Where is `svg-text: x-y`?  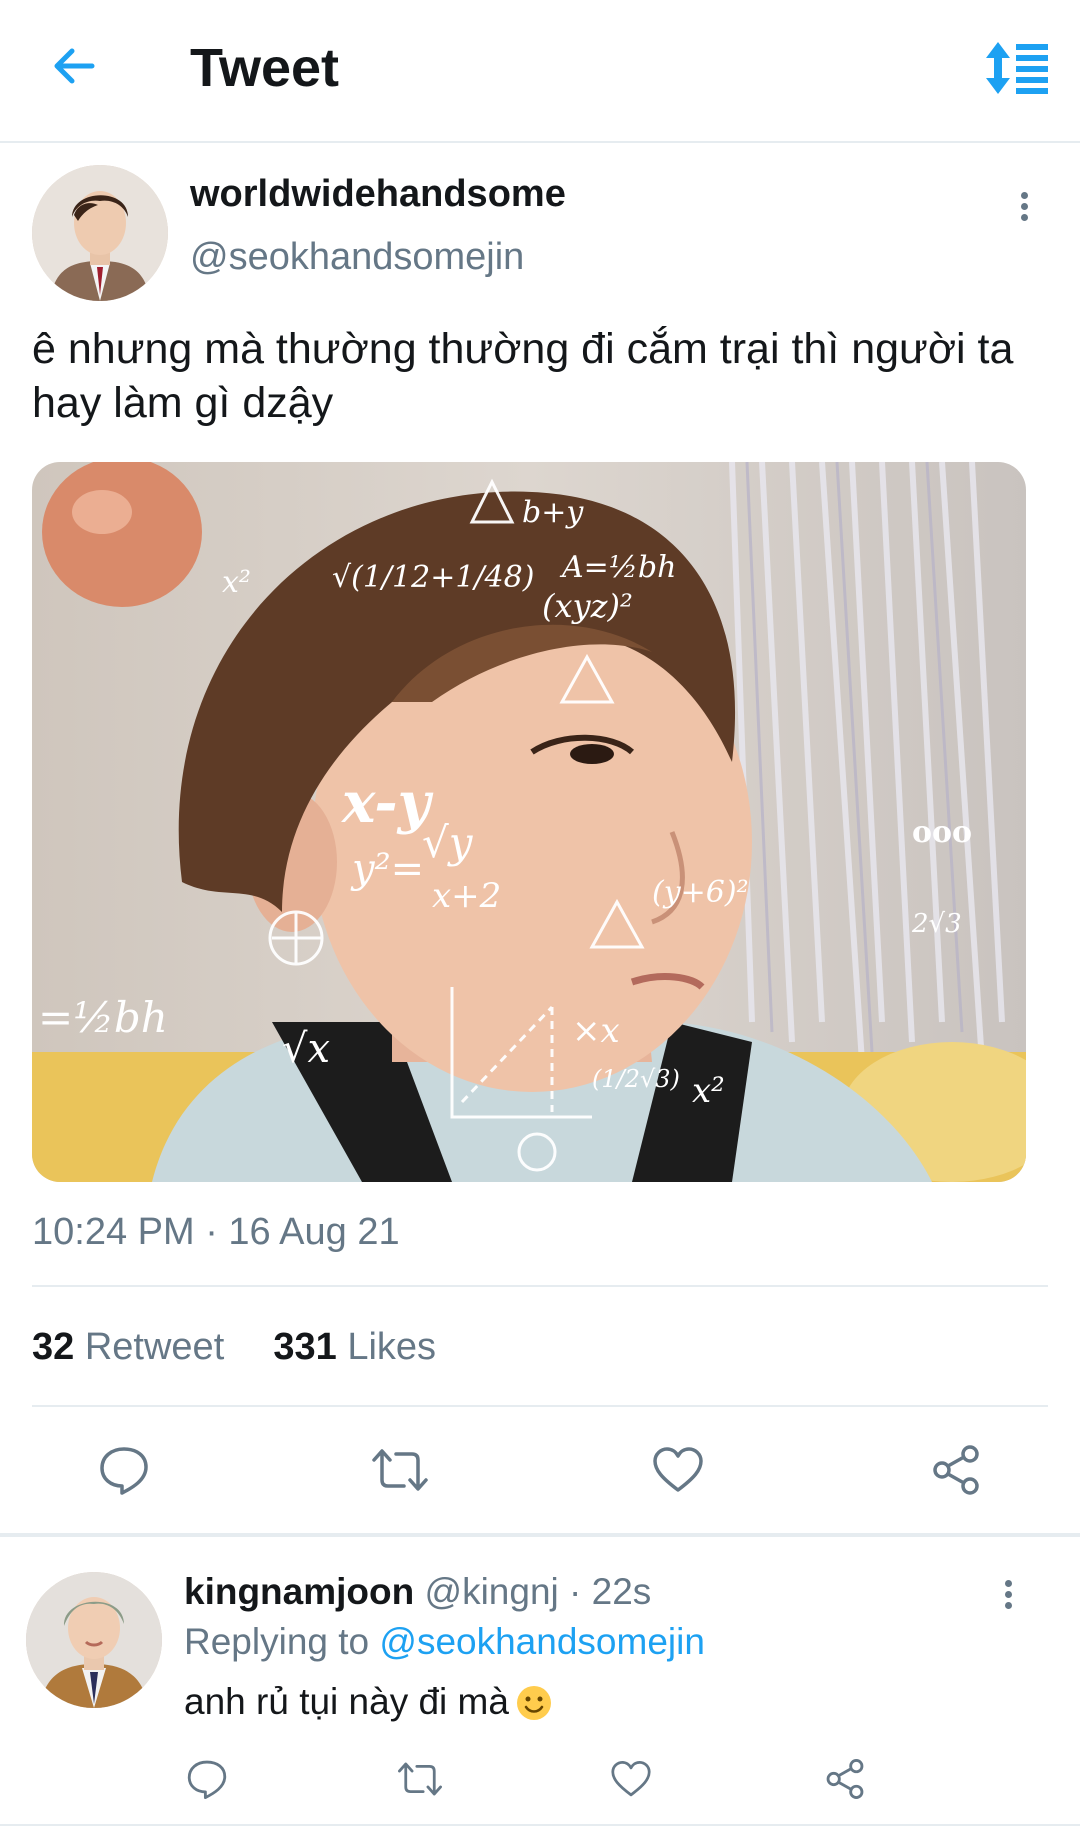 svg-text: x-y is located at coordinates (387, 803).